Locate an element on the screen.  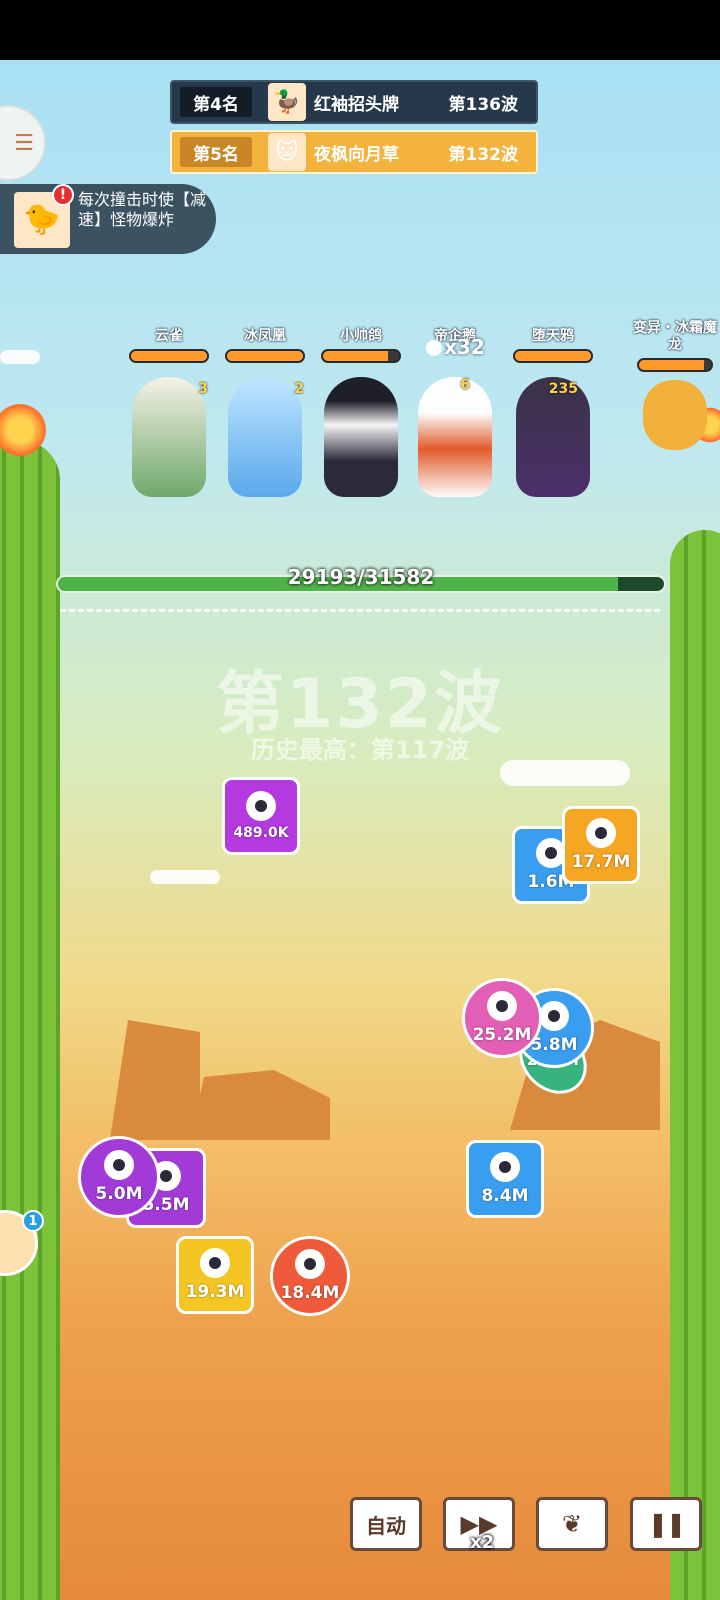
wave-best: 历史最高：第117波 is located at coordinates (360, 750).